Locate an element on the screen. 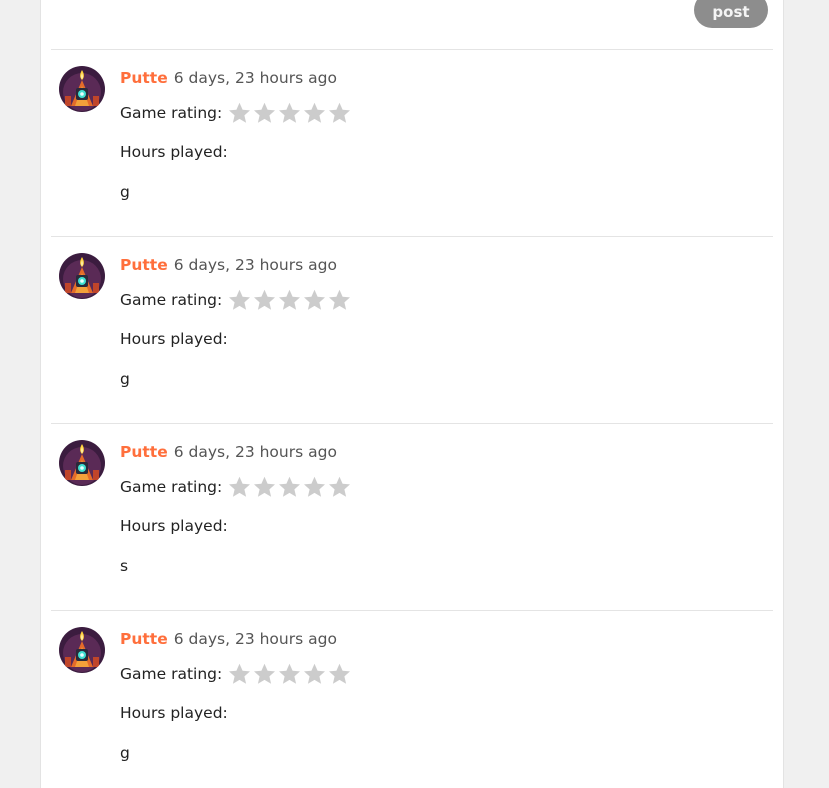  comment-text: s is located at coordinates (124, 566).